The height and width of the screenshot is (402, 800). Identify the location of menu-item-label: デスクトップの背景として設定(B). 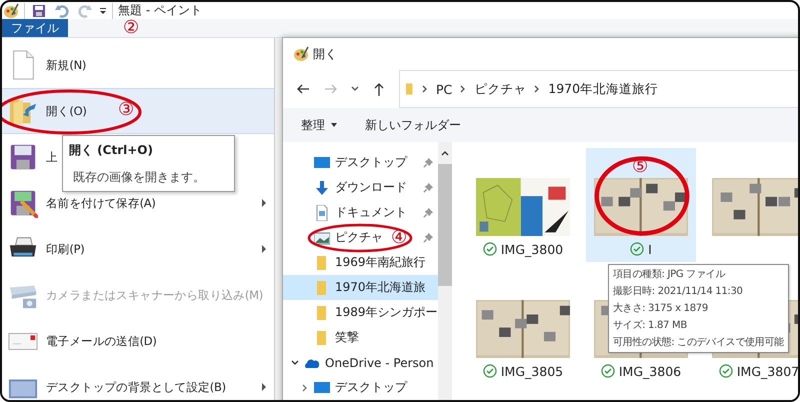
(136, 387).